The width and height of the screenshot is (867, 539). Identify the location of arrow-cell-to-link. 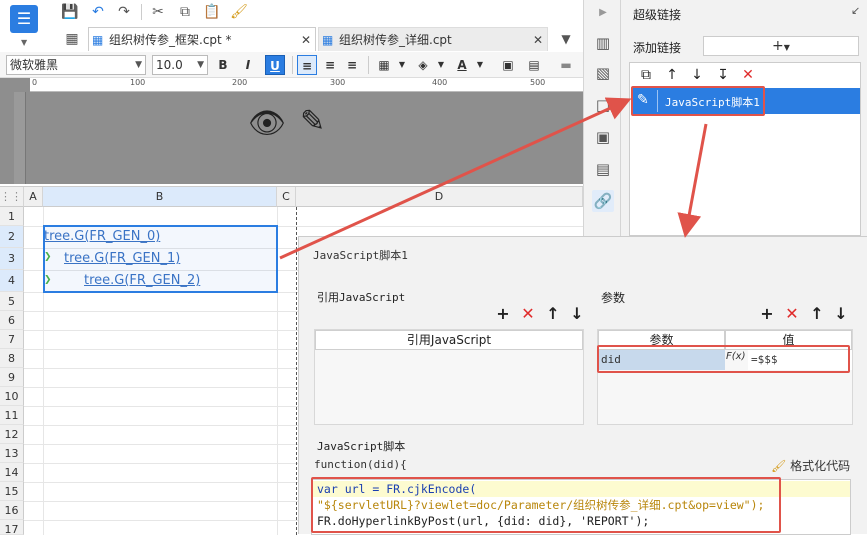
(455, 178).